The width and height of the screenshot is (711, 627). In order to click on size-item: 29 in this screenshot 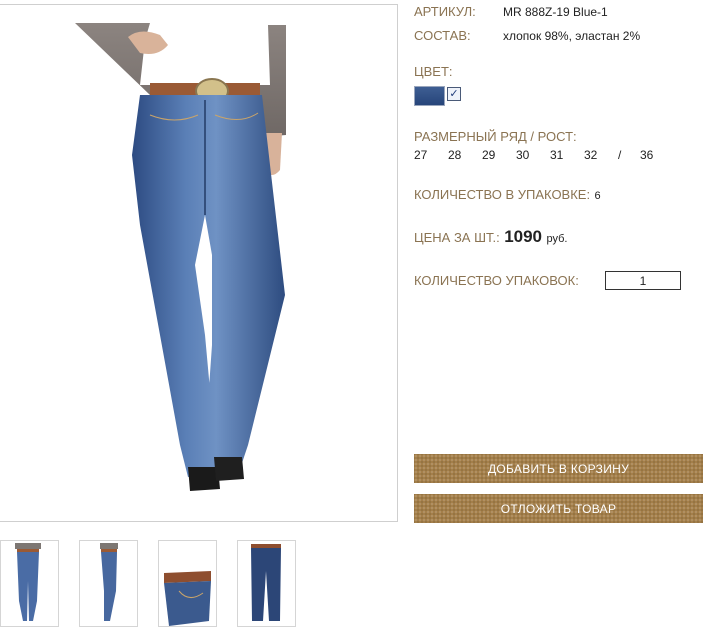, I will do `click(489, 155)`.